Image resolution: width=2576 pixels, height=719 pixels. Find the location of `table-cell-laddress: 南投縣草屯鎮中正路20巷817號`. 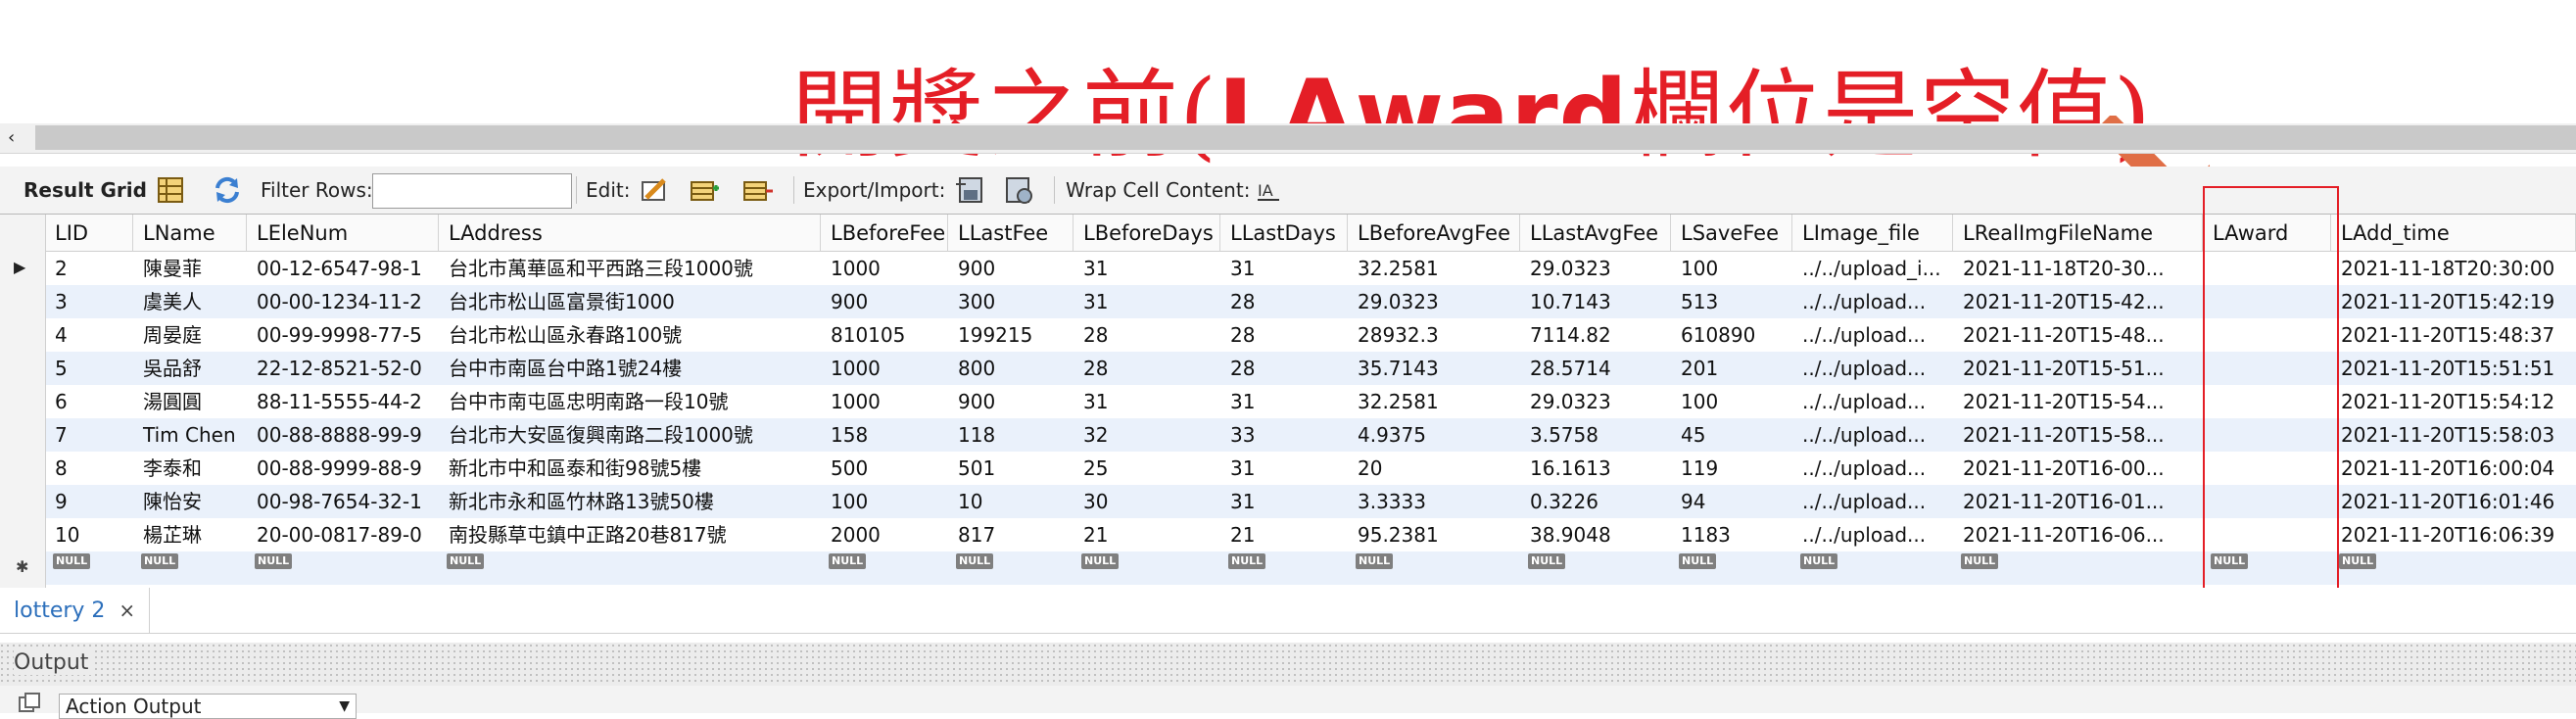

table-cell-laddress: 南投縣草屯鎮中正路20巷817號 is located at coordinates (630, 535).